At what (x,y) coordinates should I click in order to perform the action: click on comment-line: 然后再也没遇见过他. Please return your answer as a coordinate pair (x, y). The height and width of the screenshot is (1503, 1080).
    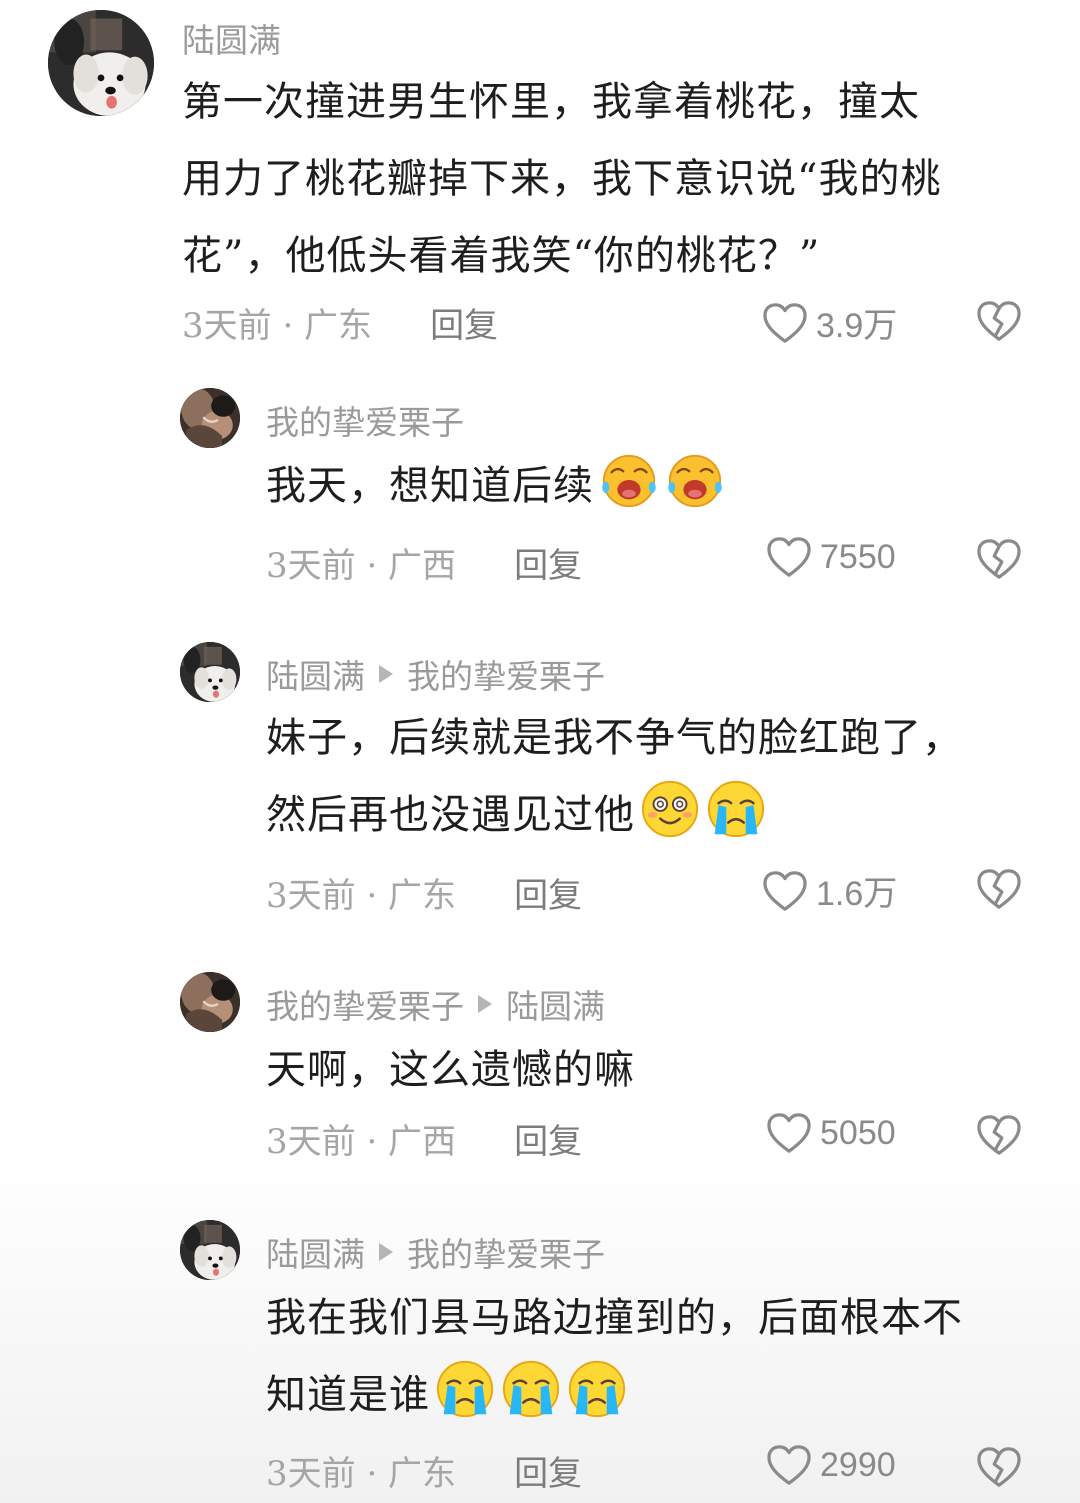
    Looking at the image, I should click on (614, 815).